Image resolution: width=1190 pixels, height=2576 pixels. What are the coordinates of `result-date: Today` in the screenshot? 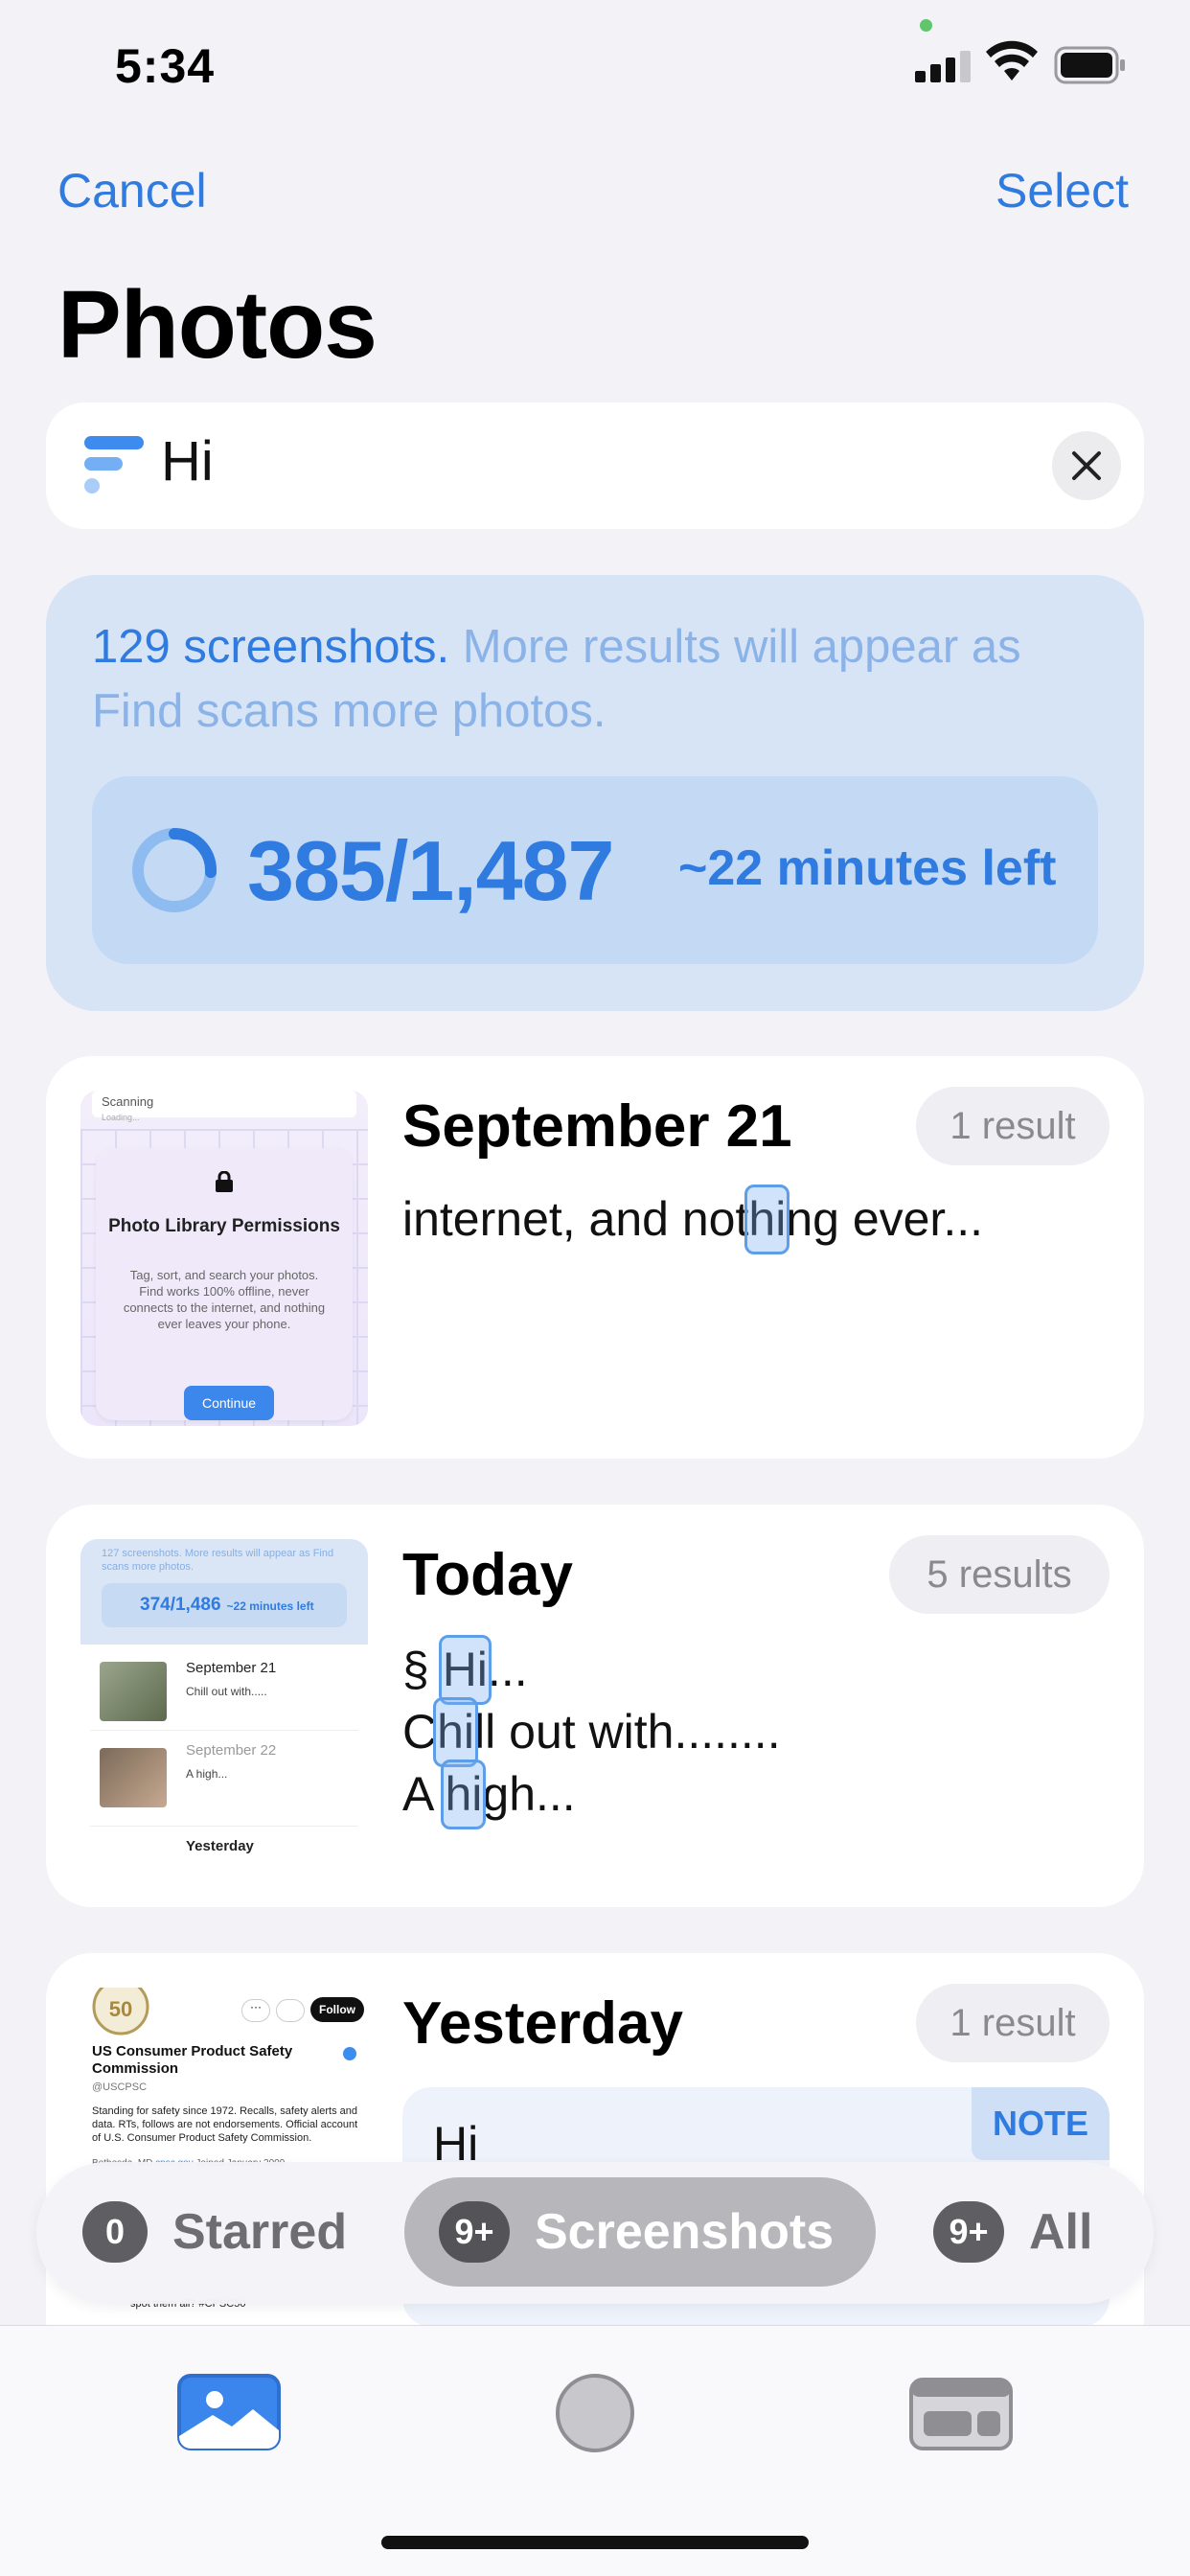 It's located at (488, 1575).